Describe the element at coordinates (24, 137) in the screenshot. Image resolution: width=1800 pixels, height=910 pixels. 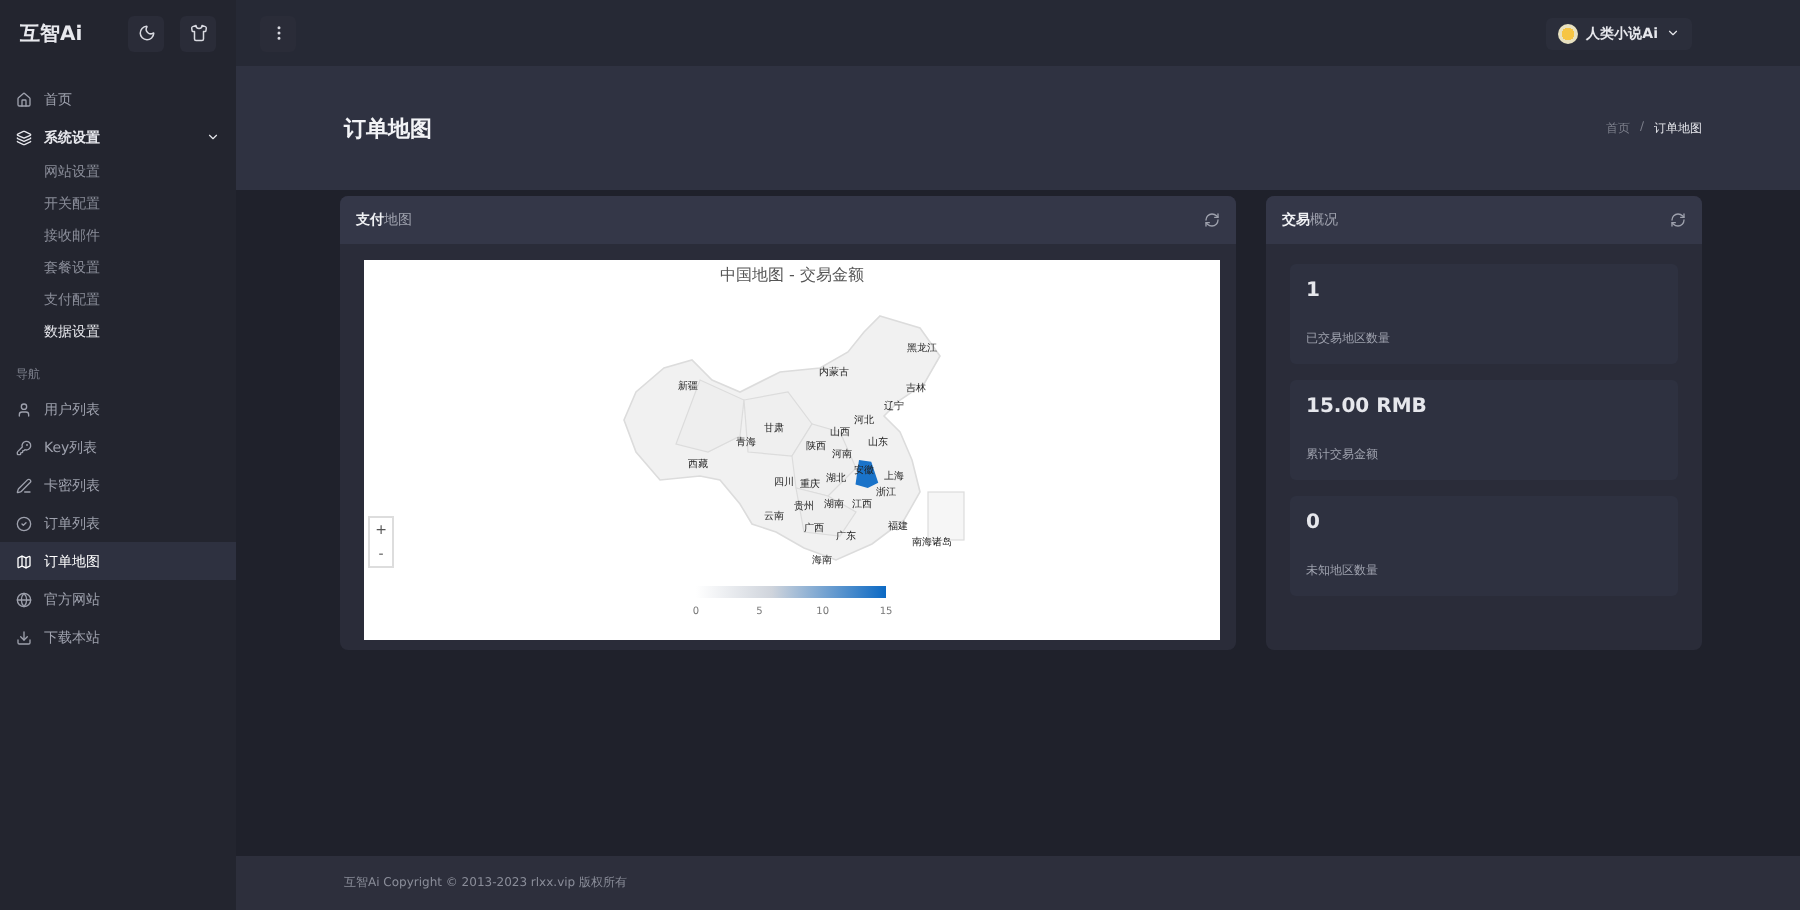
I see `layers-icon` at that location.